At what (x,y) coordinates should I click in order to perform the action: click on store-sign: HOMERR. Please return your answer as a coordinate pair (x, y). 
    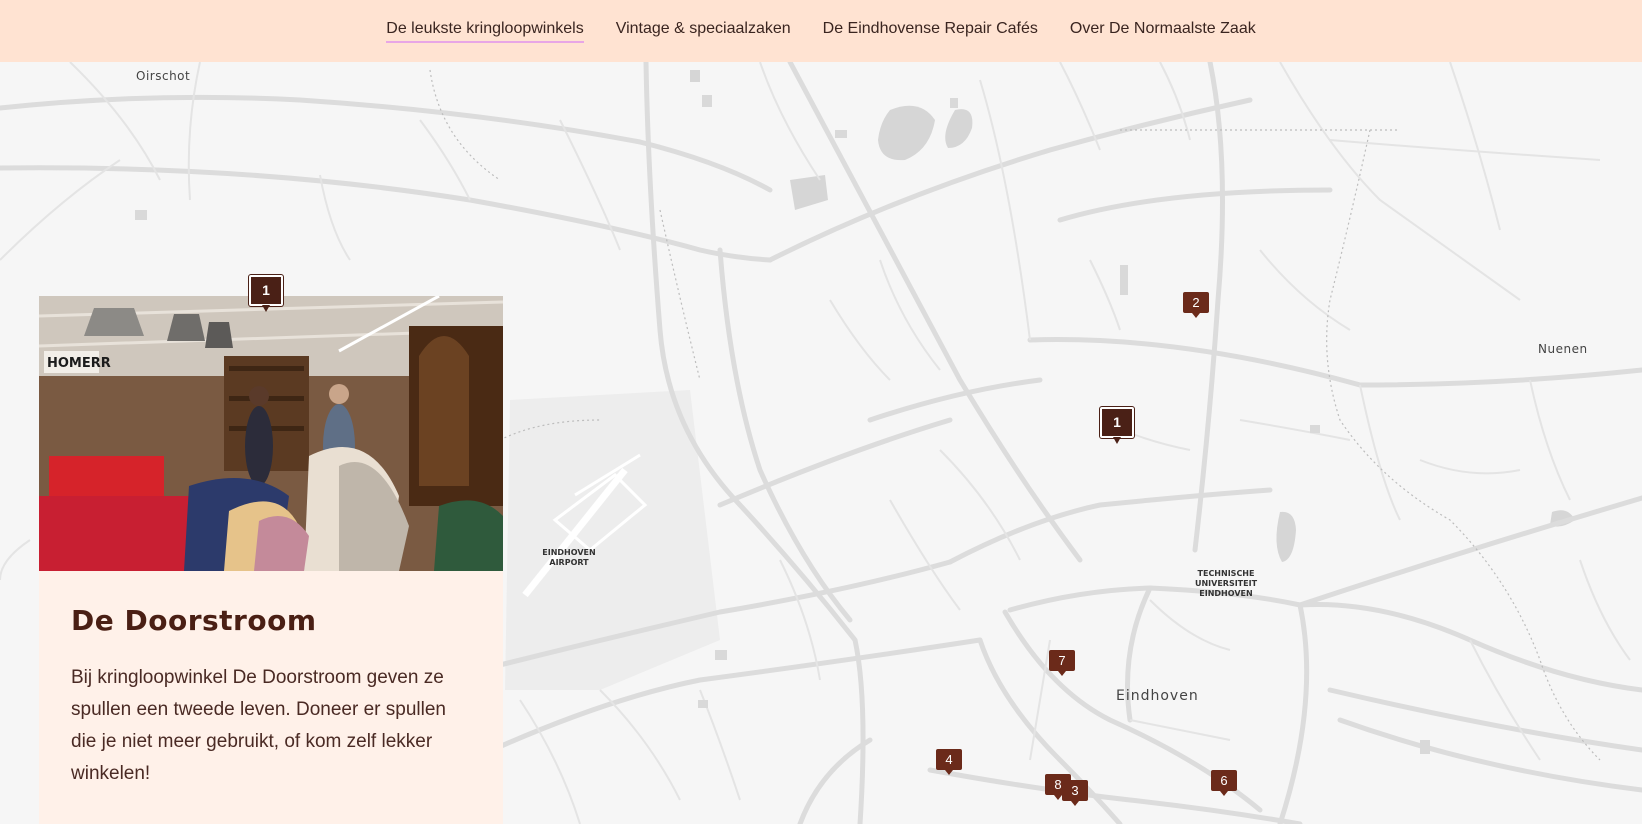
    Looking at the image, I should click on (79, 363).